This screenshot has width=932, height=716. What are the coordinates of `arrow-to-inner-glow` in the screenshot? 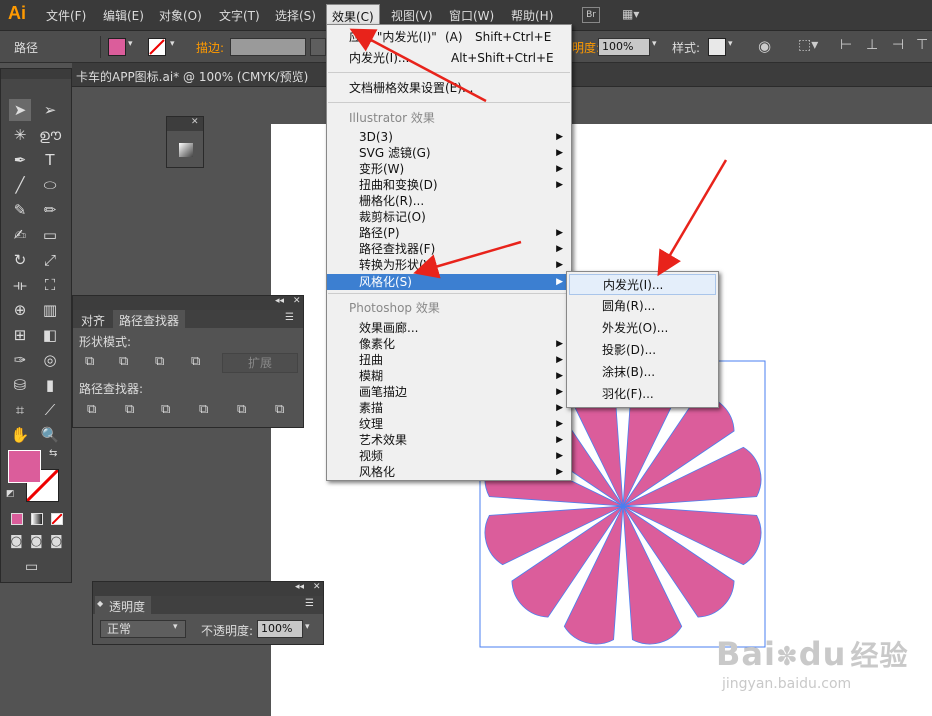 It's located at (692, 218).